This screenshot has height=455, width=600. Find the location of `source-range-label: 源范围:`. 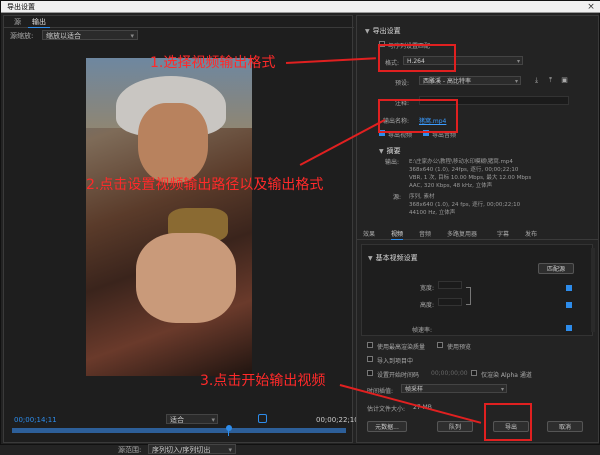

source-range-label: 源范围: is located at coordinates (130, 450).